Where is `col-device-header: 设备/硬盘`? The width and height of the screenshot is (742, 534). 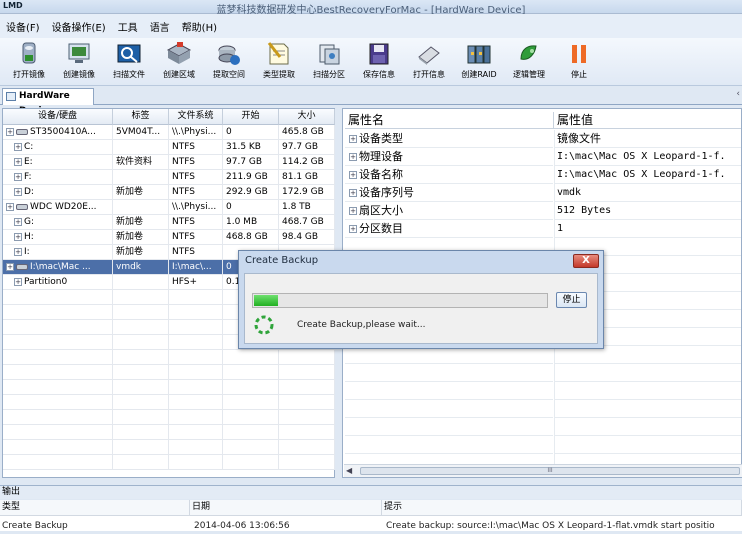 col-device-header: 设备/硬盘 is located at coordinates (58, 117).